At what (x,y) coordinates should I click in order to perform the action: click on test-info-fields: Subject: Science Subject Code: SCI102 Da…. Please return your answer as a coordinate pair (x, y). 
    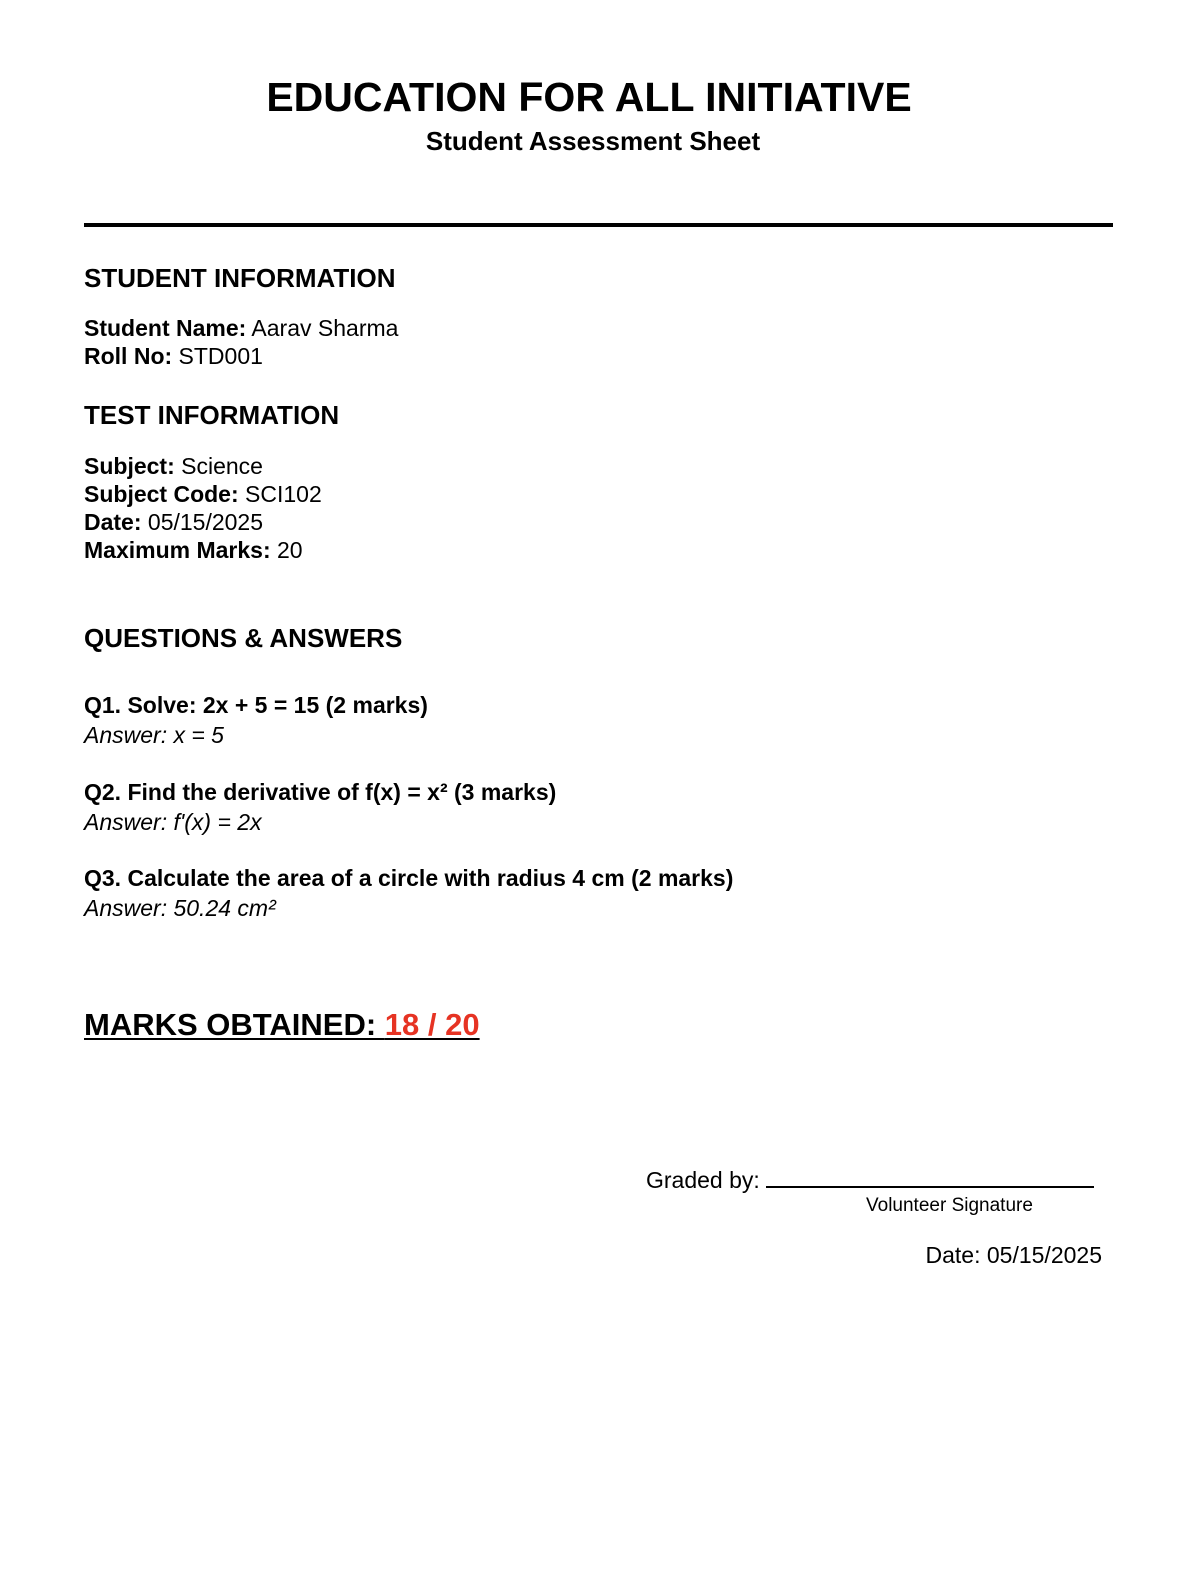
    Looking at the image, I should click on (203, 508).